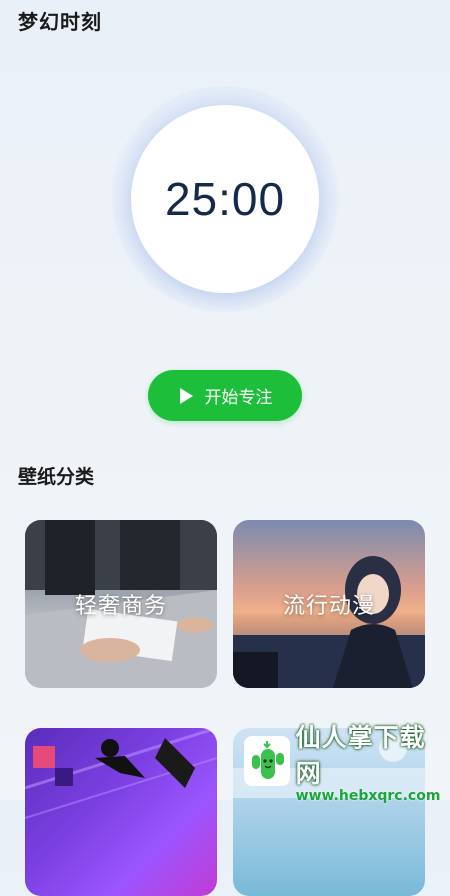 The image size is (450, 896). I want to click on wallpaper-card-business: 轻奢商务, so click(121, 604).